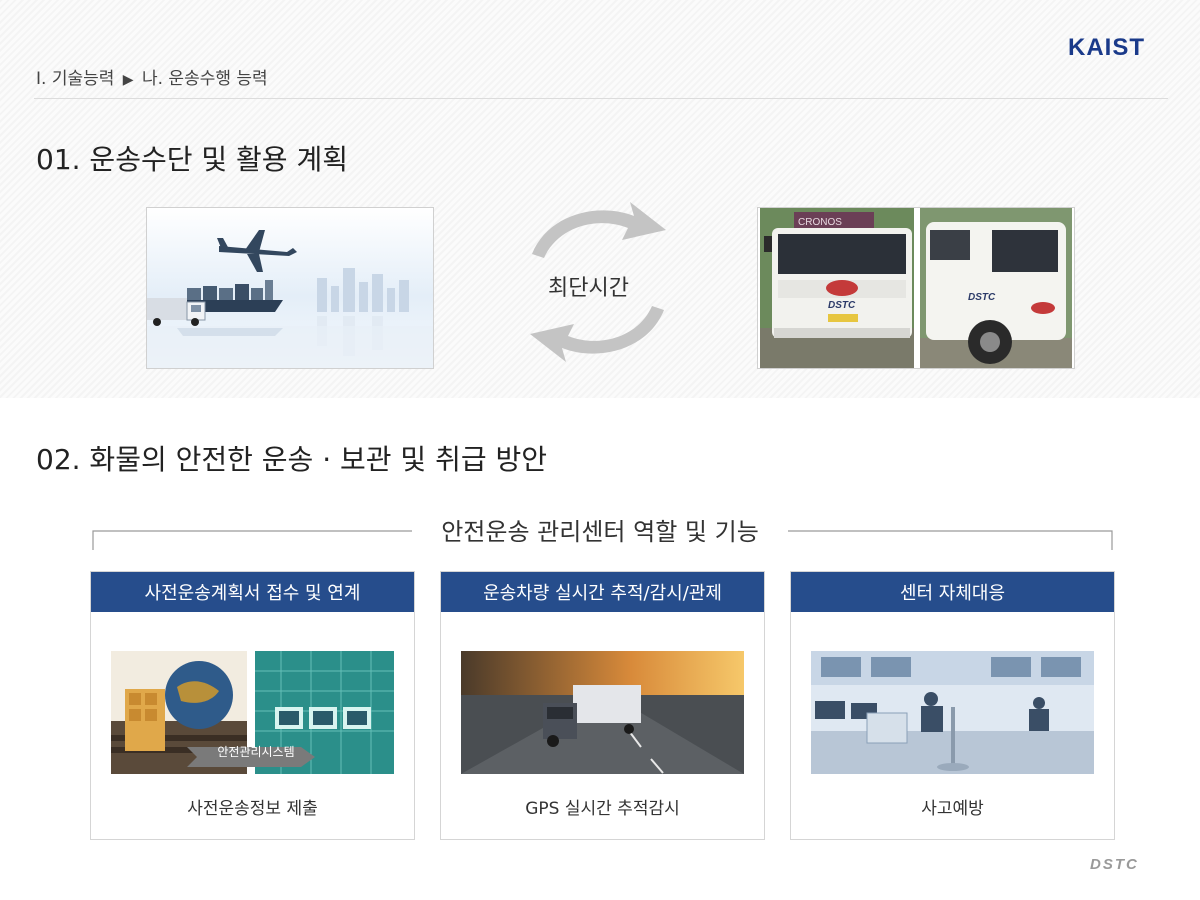  What do you see at coordinates (952, 809) in the screenshot?
I see `card-caption: 사고예방` at bounding box center [952, 809].